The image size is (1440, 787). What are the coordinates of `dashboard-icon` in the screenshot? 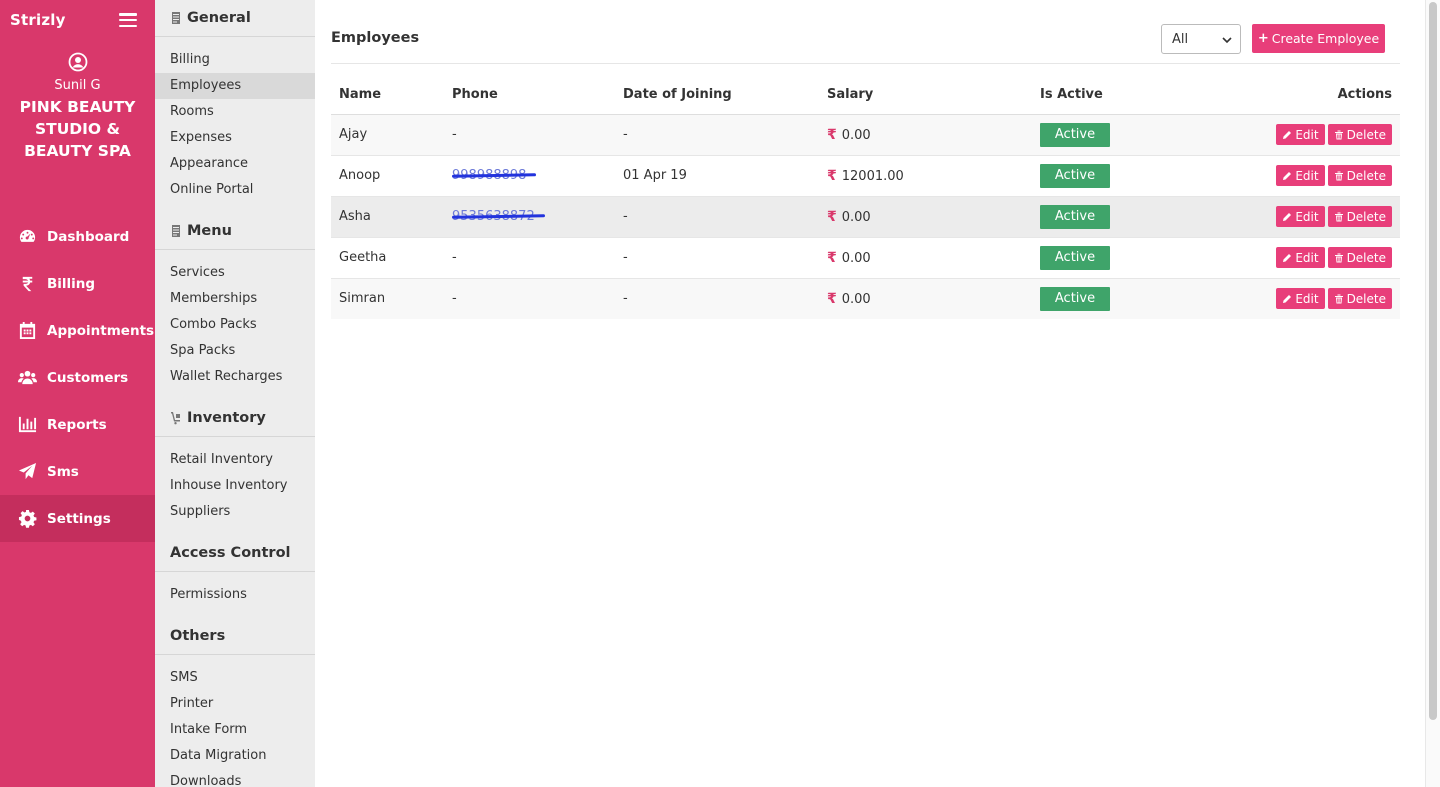 It's located at (27, 237).